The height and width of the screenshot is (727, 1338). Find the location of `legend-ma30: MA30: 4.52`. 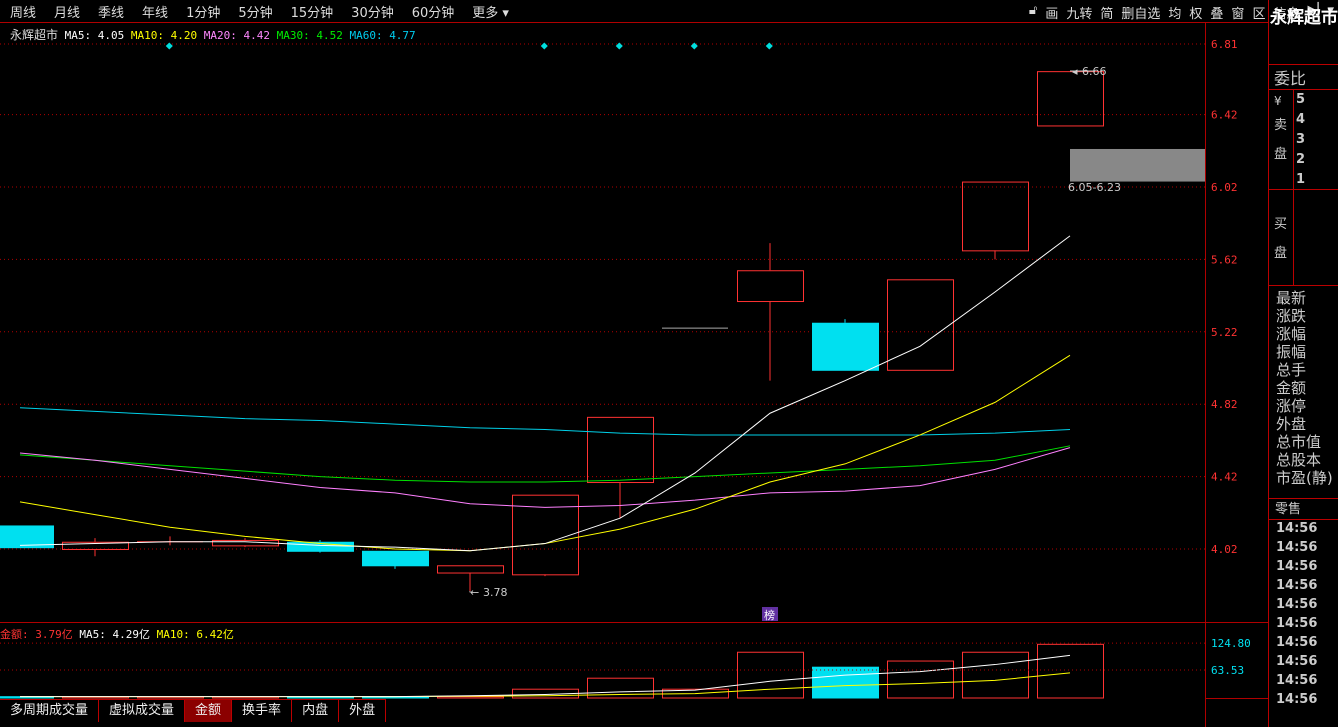

legend-ma30: MA30: 4.52 is located at coordinates (309, 35).